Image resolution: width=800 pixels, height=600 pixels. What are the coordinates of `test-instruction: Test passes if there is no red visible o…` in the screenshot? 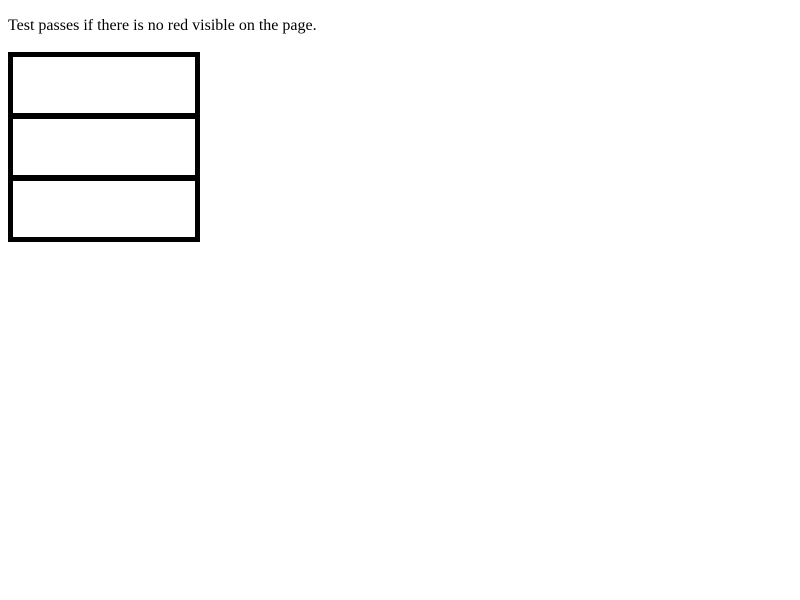 It's located at (162, 25).